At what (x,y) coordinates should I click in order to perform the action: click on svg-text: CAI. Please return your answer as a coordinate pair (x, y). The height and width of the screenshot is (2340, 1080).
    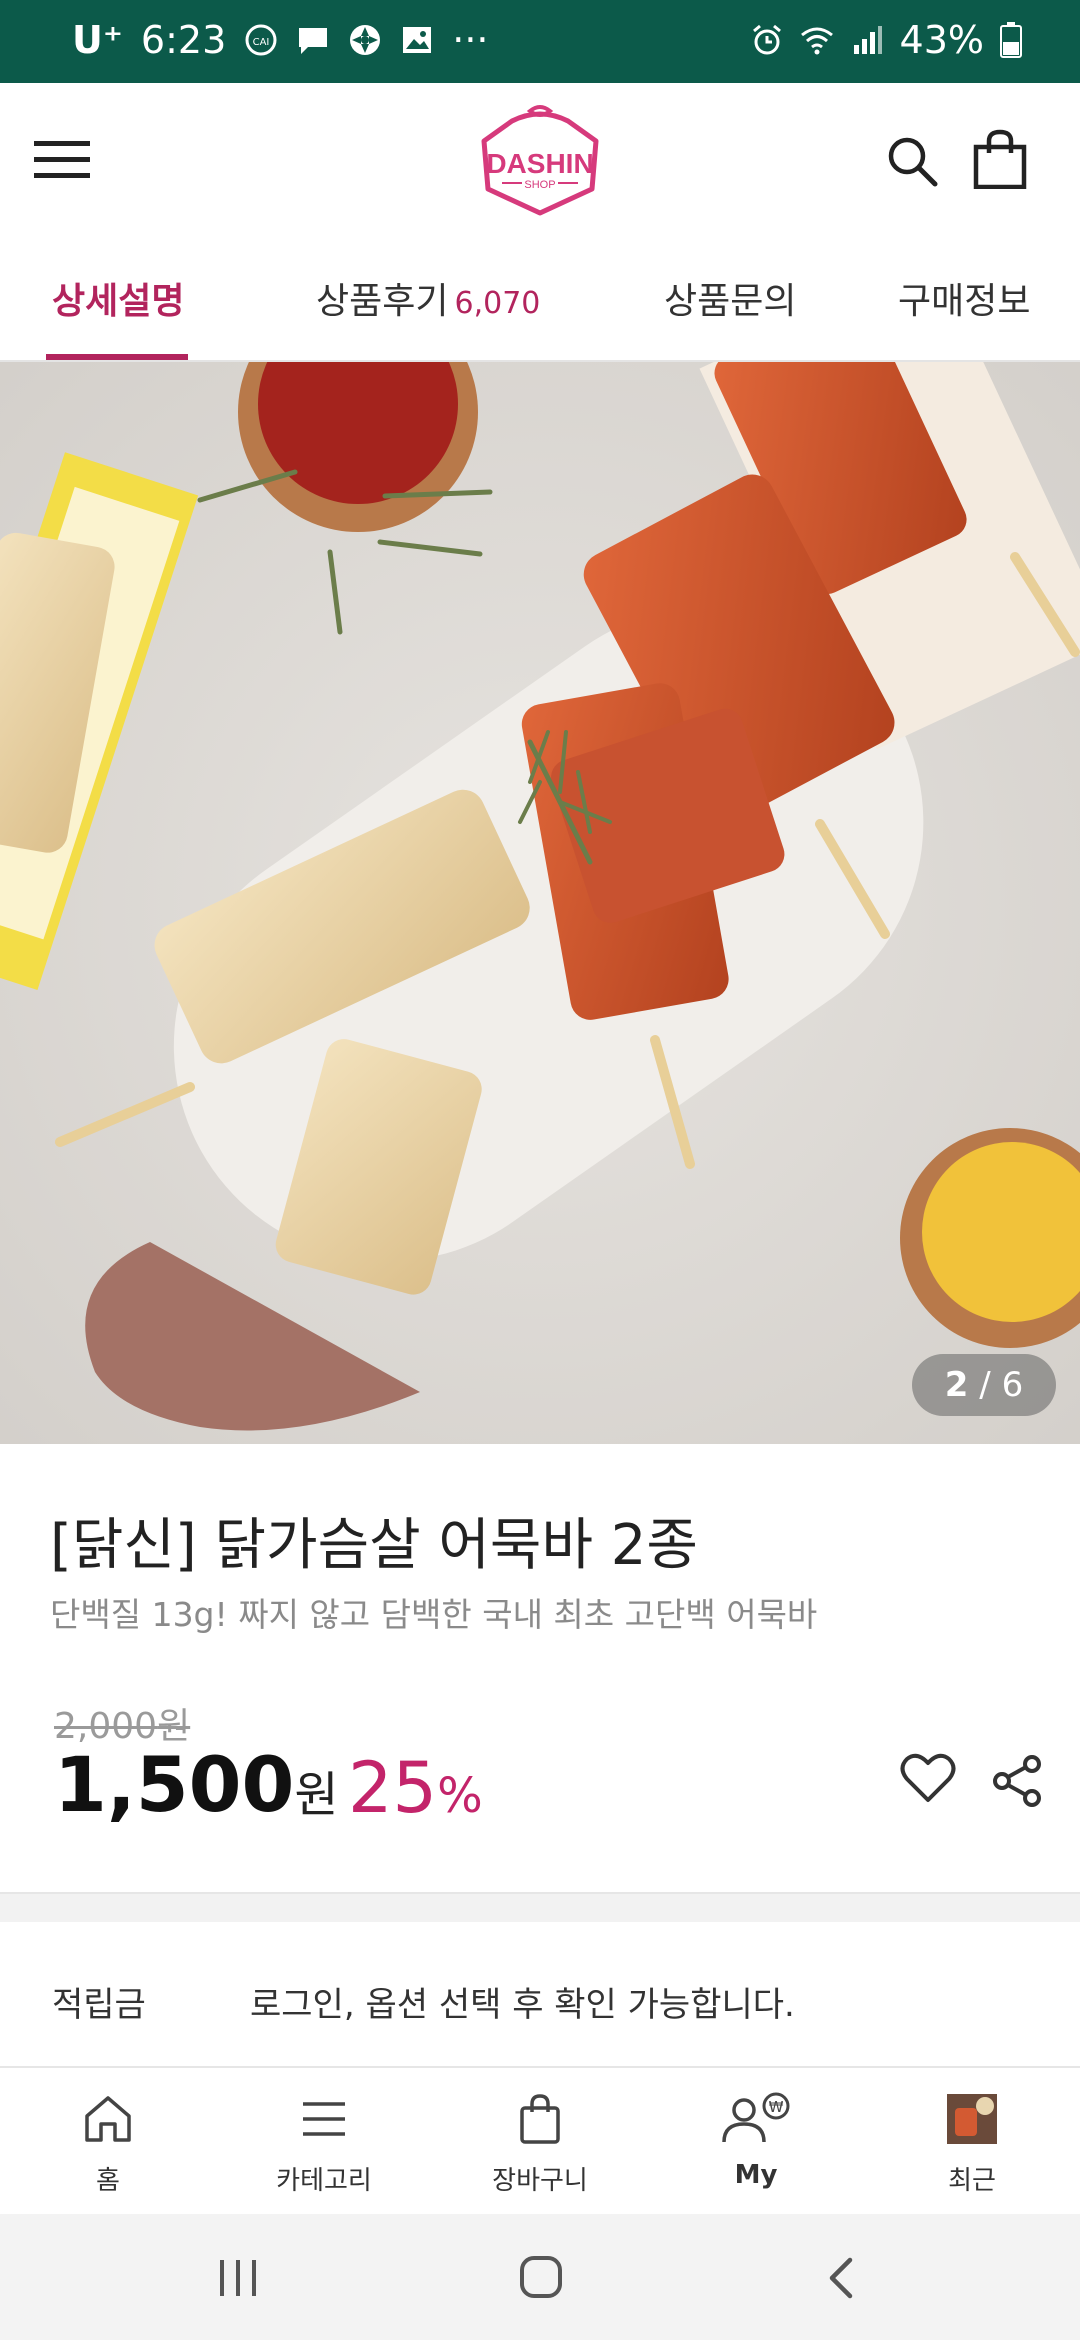
    Looking at the image, I should click on (261, 42).